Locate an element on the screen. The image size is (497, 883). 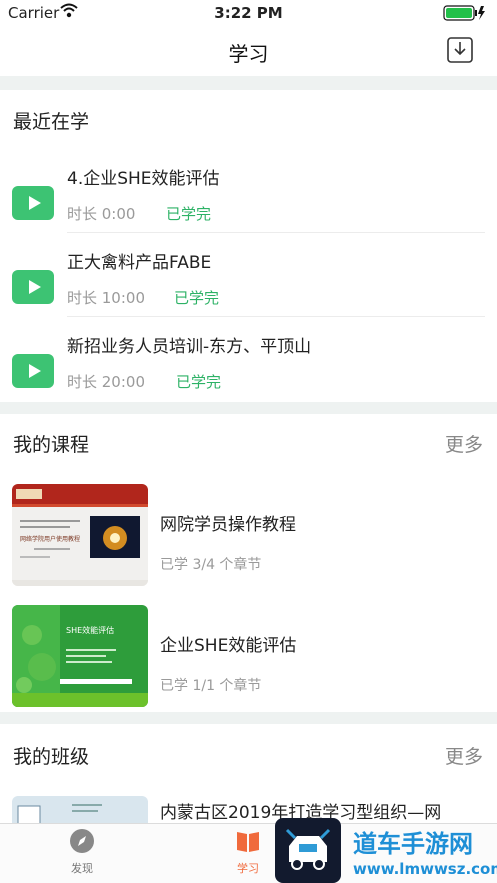
book-icon is located at coordinates (248, 842).